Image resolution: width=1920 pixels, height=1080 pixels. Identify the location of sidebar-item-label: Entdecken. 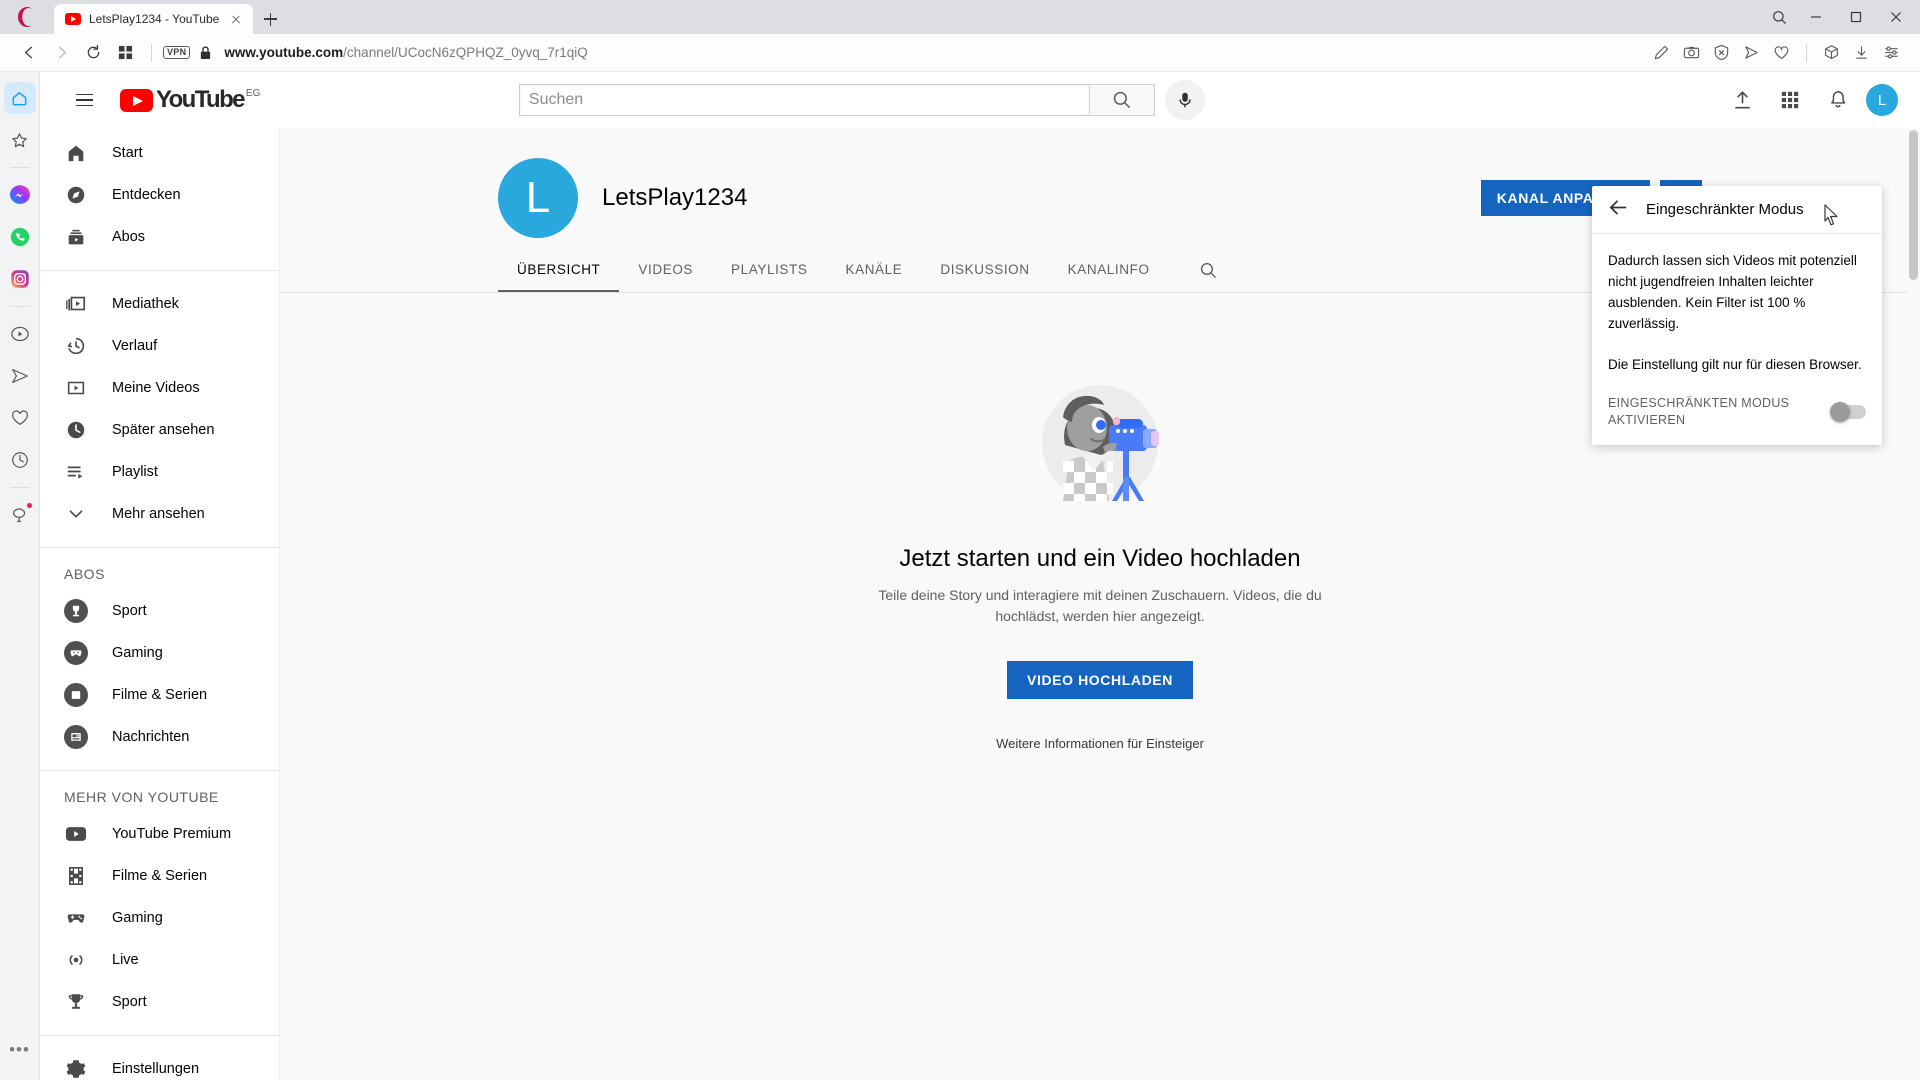
(146, 195).